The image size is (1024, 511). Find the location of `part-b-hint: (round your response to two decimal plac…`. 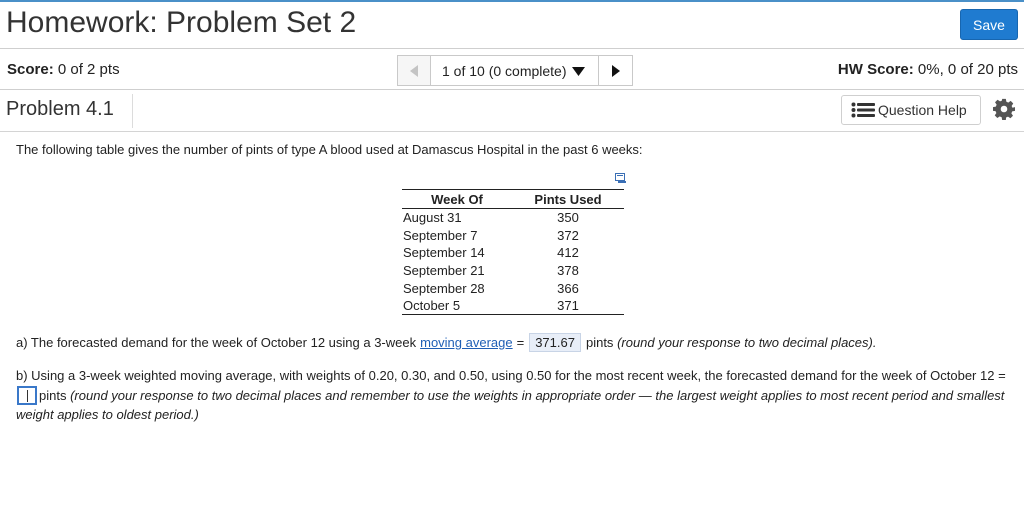

part-b-hint: (round your response to two decimal plac… is located at coordinates (510, 405).